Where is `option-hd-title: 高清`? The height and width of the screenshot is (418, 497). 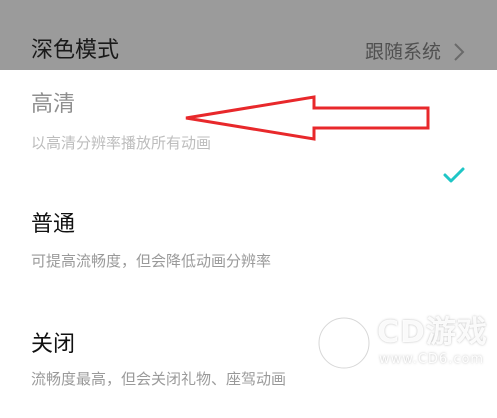
option-hd-title: 高清 is located at coordinates (53, 104).